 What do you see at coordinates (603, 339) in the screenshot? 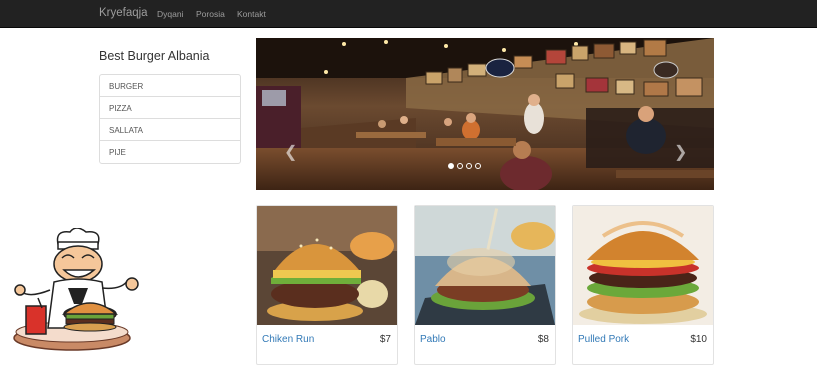
I see `product-name: Pulled Pork` at bounding box center [603, 339].